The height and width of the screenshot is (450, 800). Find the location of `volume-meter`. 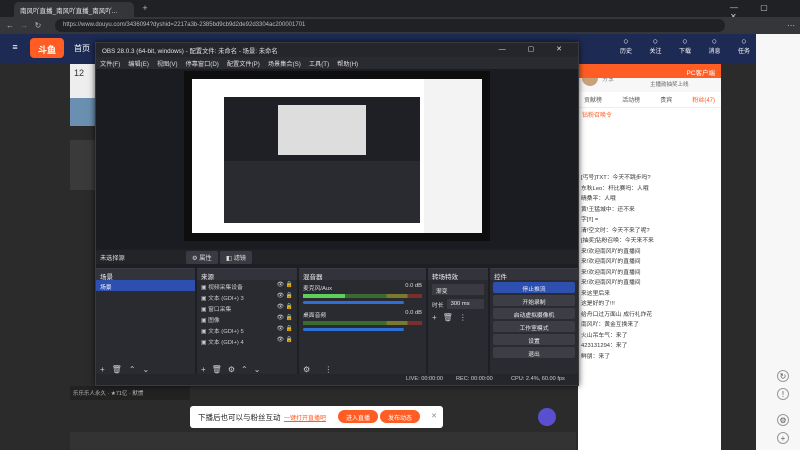

volume-meter is located at coordinates (362, 296).